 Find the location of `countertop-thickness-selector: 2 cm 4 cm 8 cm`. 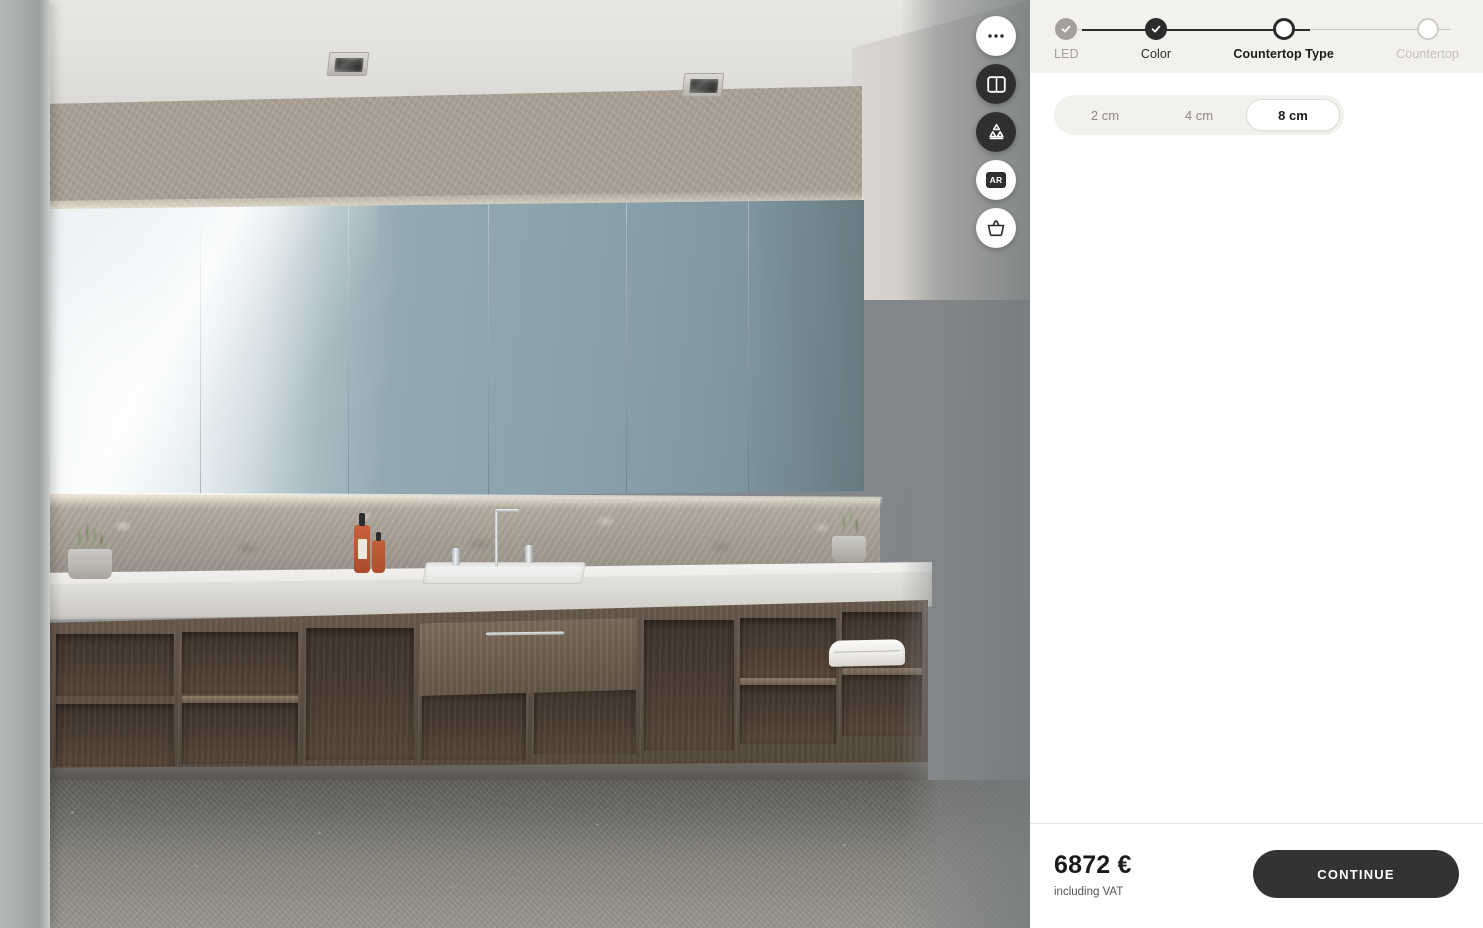

countertop-thickness-selector: 2 cm 4 cm 8 cm is located at coordinates (1199, 115).